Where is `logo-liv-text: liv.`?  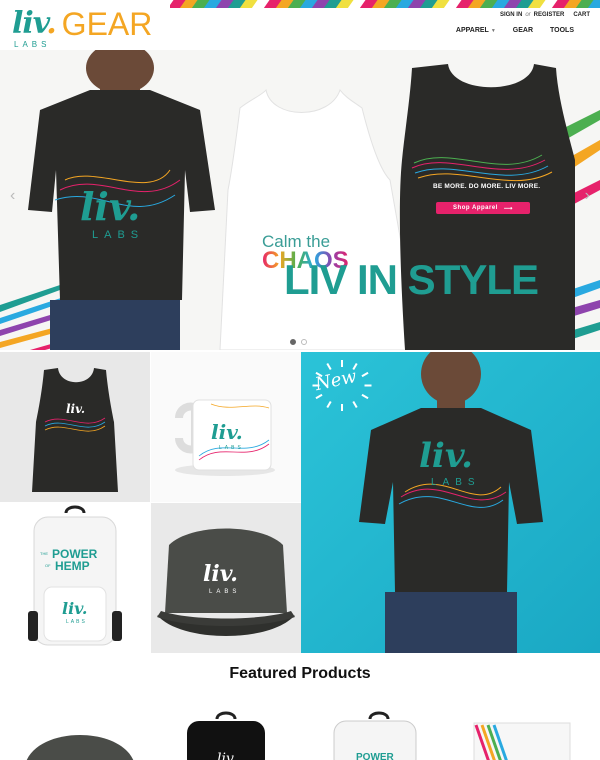
logo-liv-text: liv. is located at coordinates (34, 23).